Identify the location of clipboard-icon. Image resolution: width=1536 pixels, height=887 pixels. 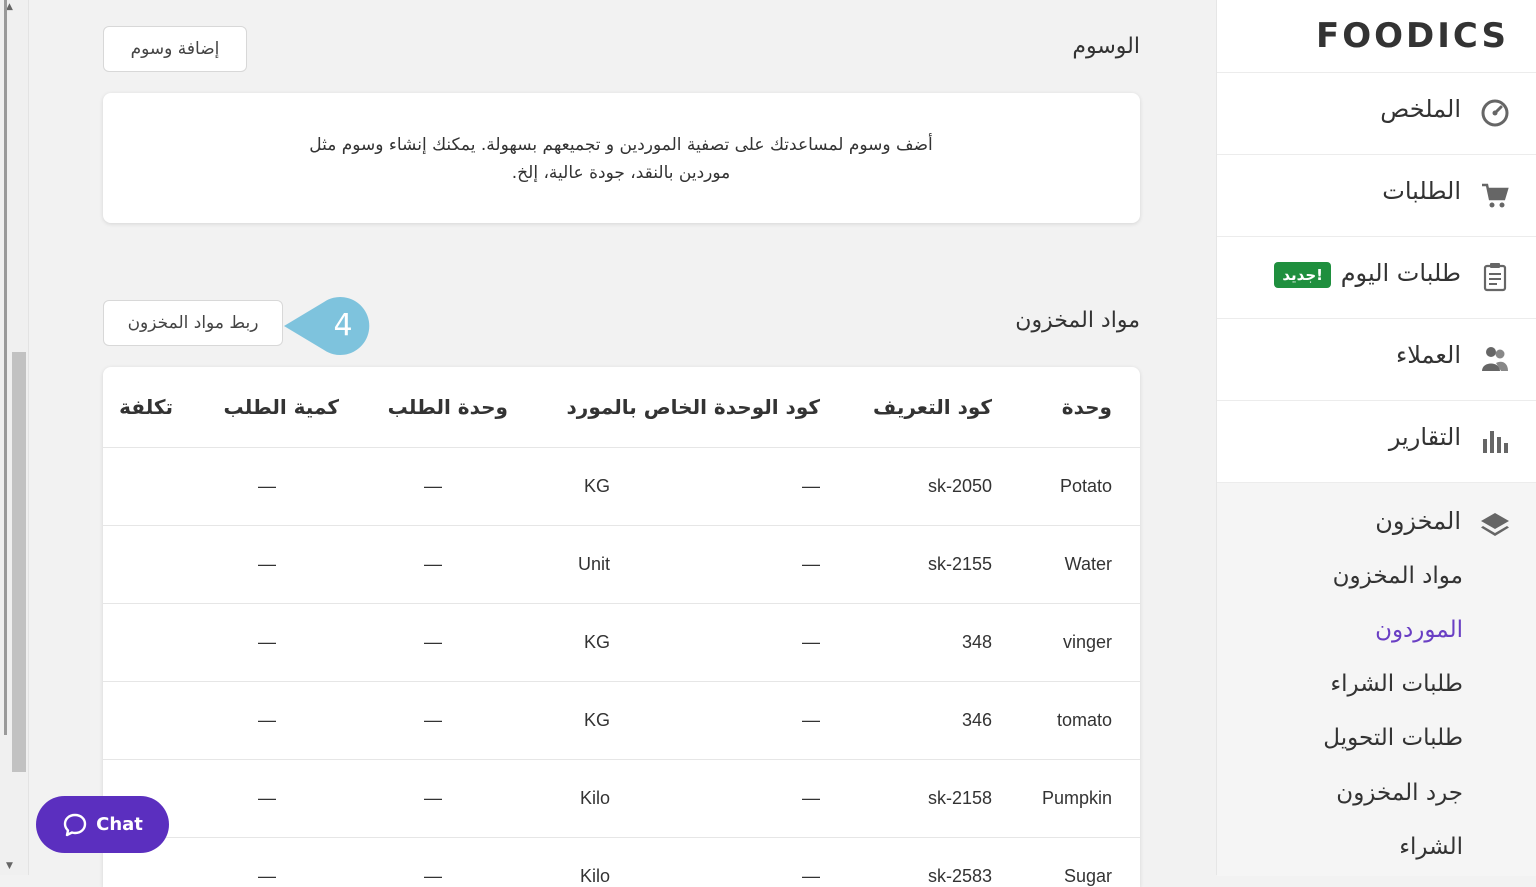
(1495, 277).